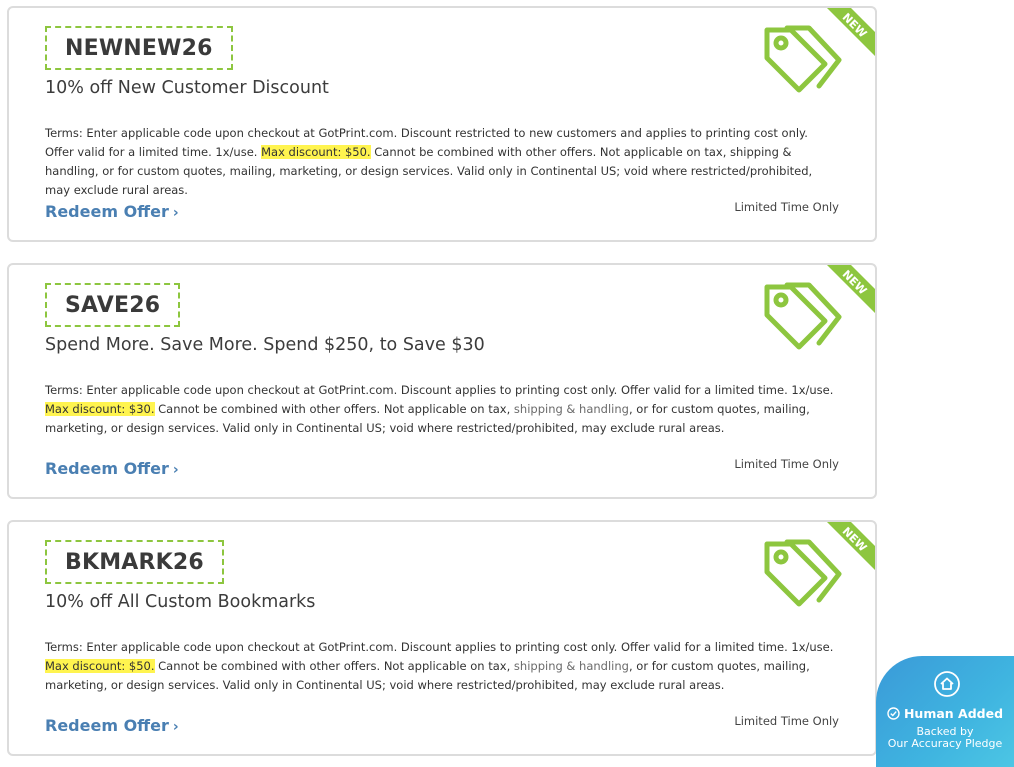 Image resolution: width=1014 pixels, height=767 pixels. What do you see at coordinates (947, 684) in the screenshot?
I see `home-icon` at bounding box center [947, 684].